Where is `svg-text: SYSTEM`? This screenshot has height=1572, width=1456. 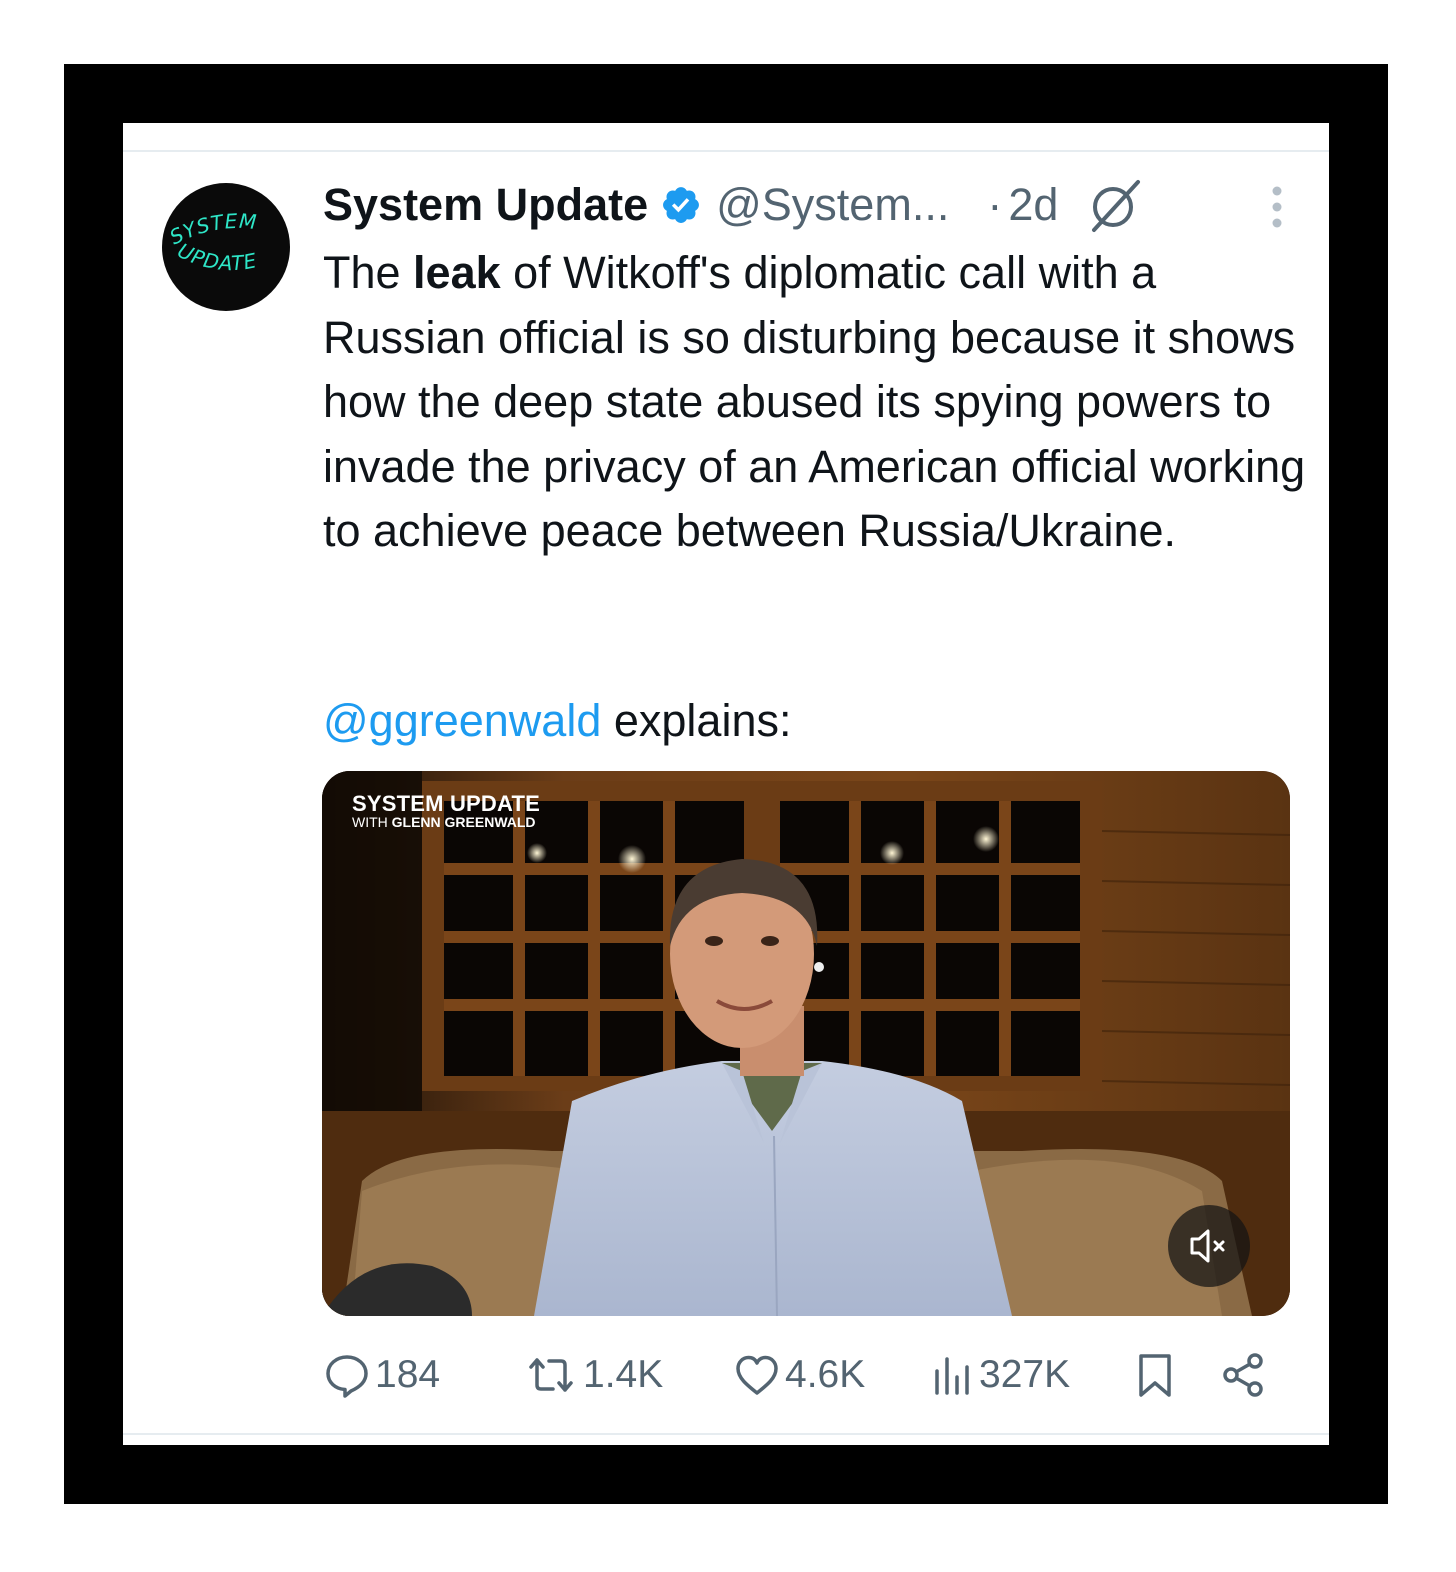 svg-text: SYSTEM is located at coordinates (212, 229).